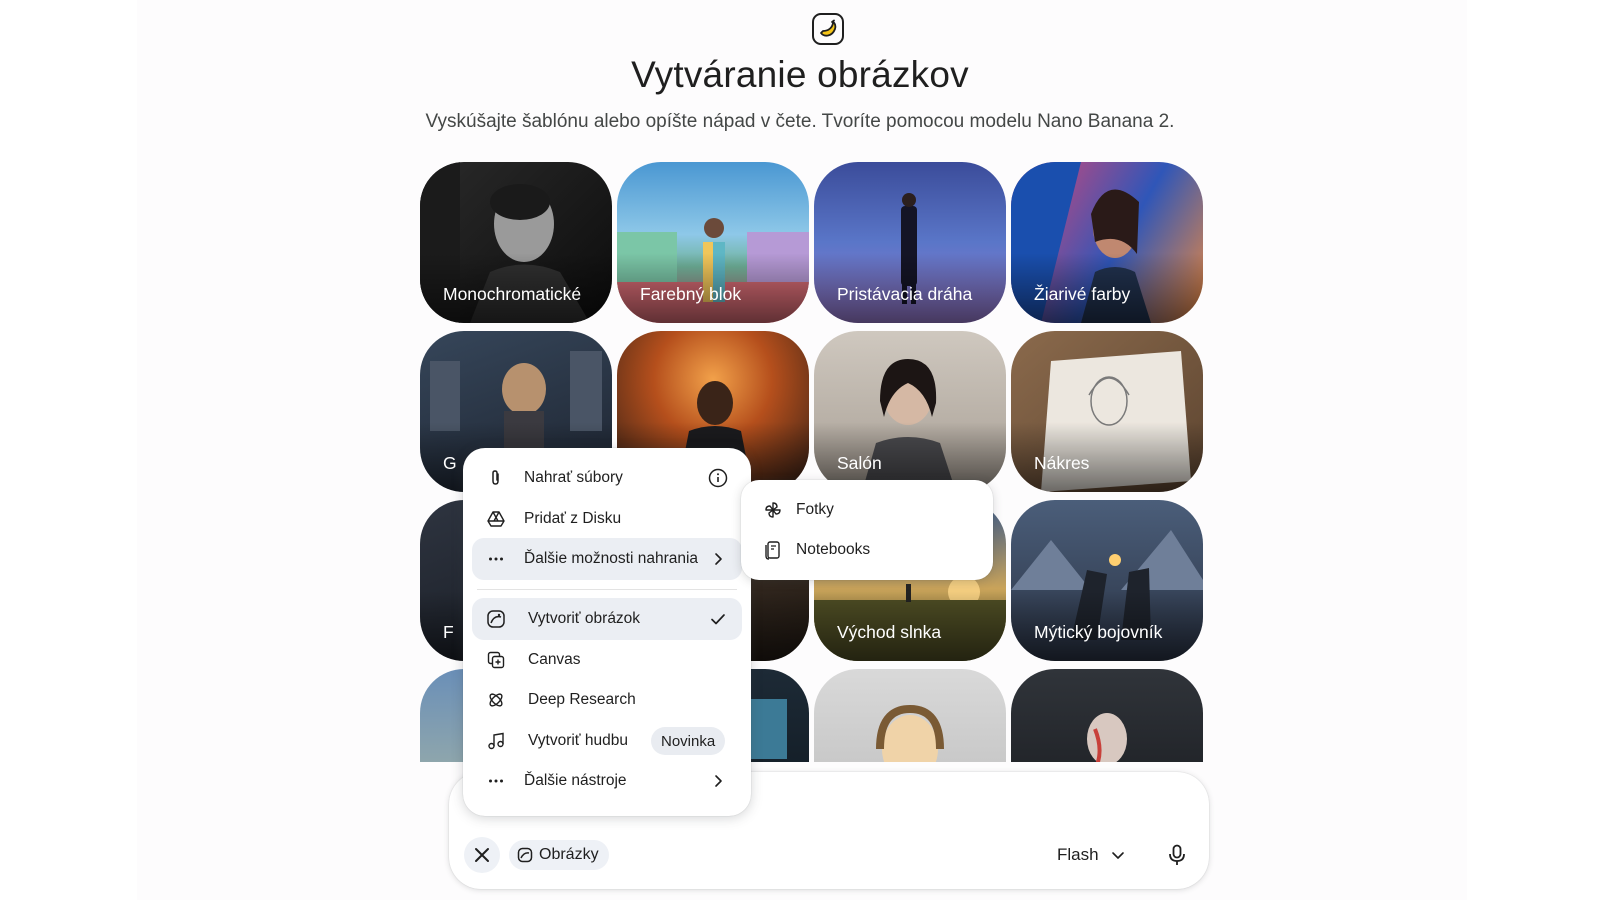  I want to click on template-tile: Mýtický bojovník, so click(1107, 580).